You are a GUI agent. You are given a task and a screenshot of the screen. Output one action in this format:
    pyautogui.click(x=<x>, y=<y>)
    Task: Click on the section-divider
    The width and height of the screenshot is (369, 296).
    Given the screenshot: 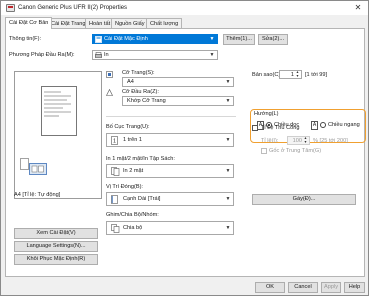 What is the action you would take?
    pyautogui.click(x=171, y=116)
    